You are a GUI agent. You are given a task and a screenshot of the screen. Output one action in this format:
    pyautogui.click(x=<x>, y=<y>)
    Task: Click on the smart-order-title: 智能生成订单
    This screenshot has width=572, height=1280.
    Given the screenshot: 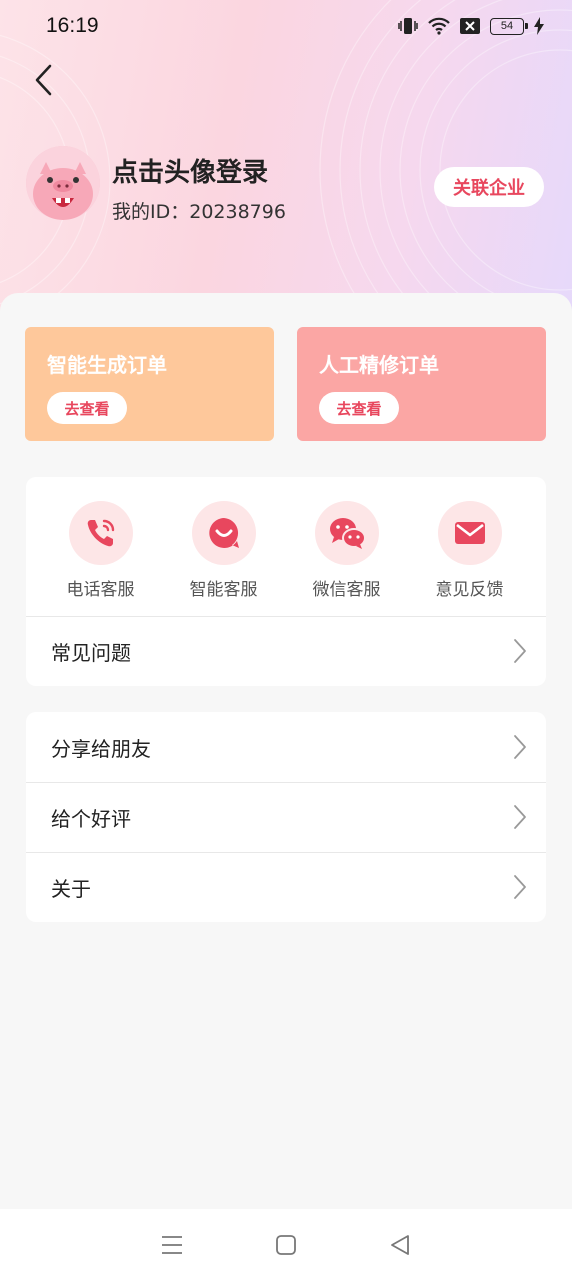 What is the action you would take?
    pyautogui.click(x=107, y=365)
    